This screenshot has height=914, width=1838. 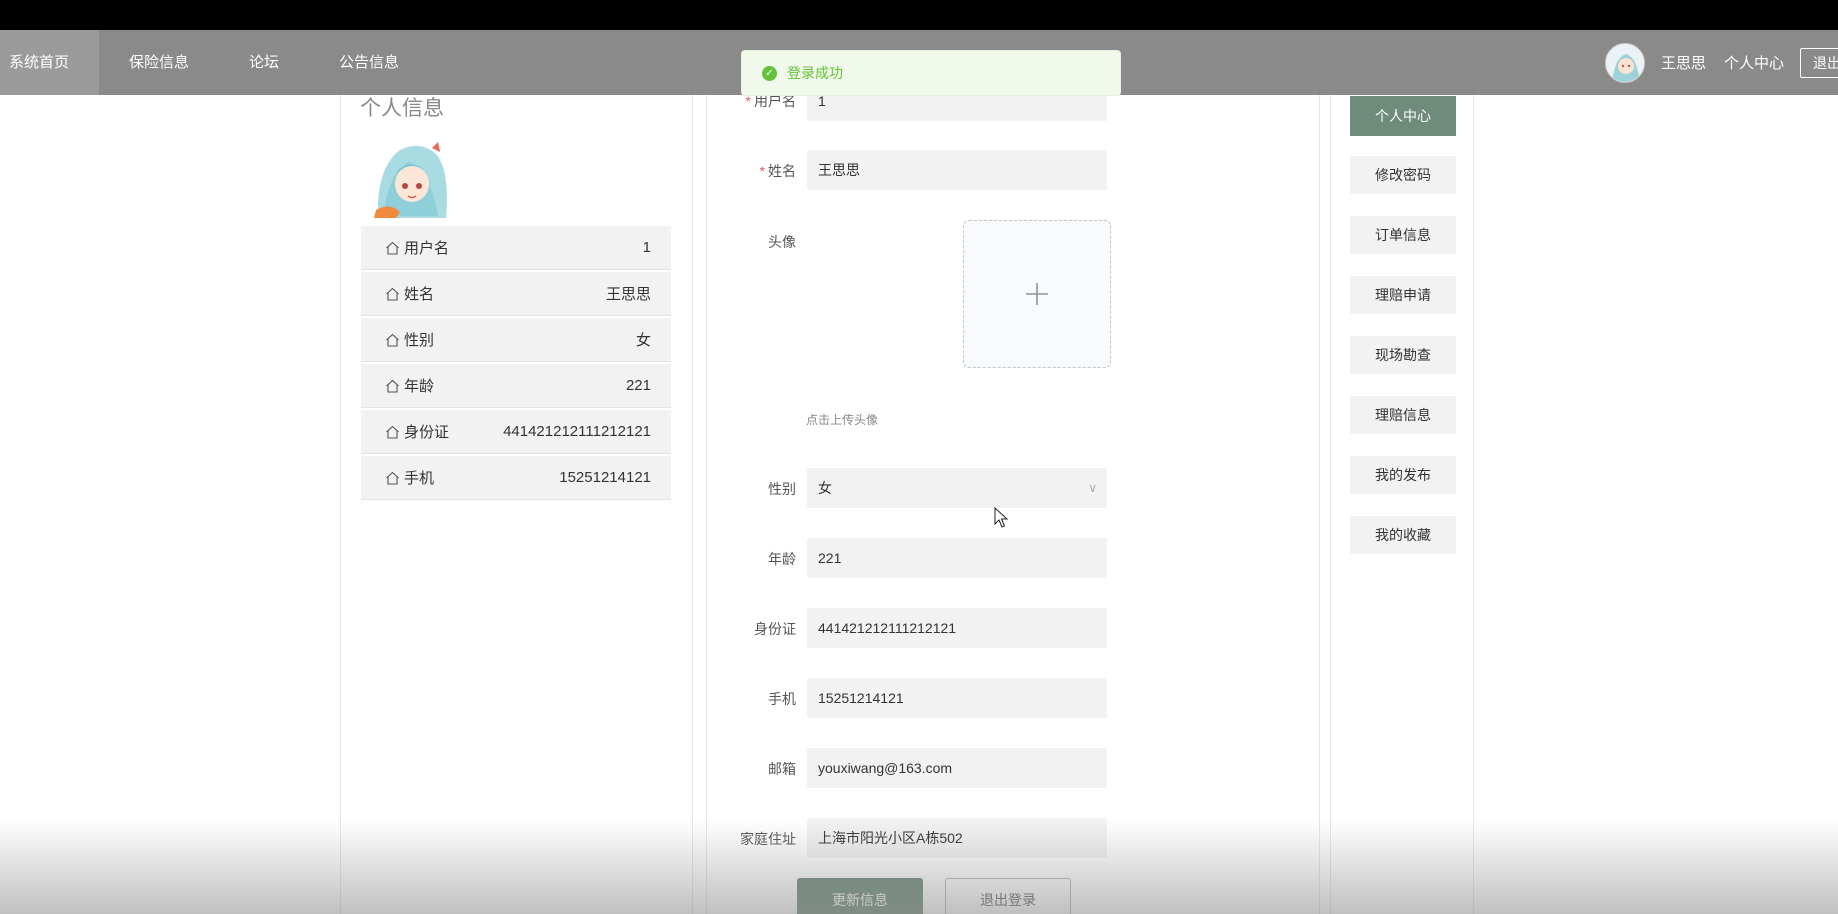 I want to click on avatar-upload-box, so click(x=1037, y=294).